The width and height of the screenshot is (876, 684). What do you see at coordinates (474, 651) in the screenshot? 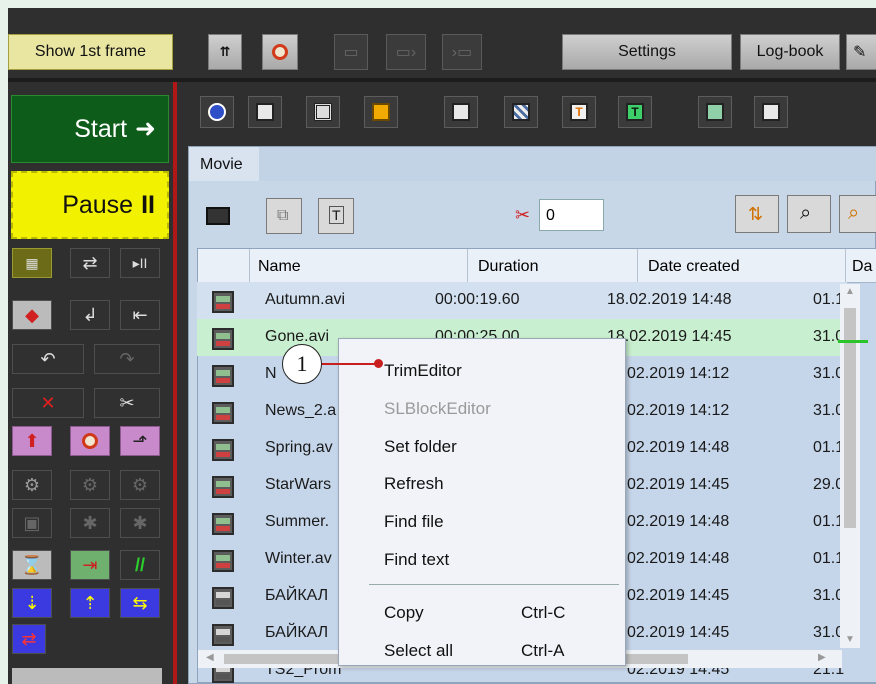
I see `menu-item-select-all: Select all Ctrl-A` at bounding box center [474, 651].